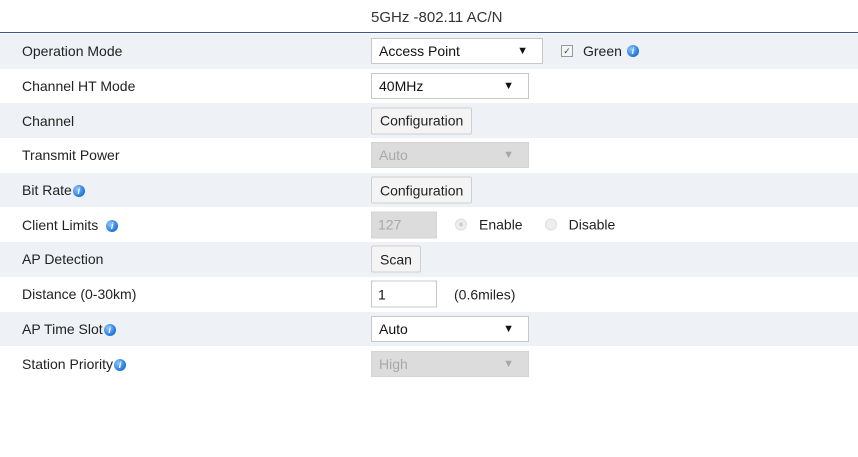 Image resolution: width=858 pixels, height=457 pixels. I want to click on scan-button: Scan, so click(396, 259).